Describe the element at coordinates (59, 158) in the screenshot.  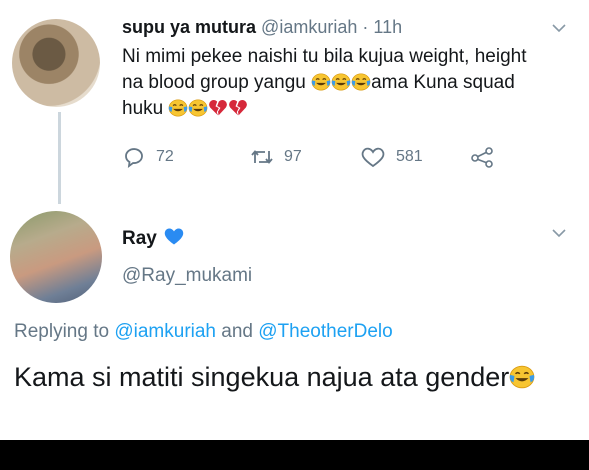
I see `thread-connector-line` at that location.